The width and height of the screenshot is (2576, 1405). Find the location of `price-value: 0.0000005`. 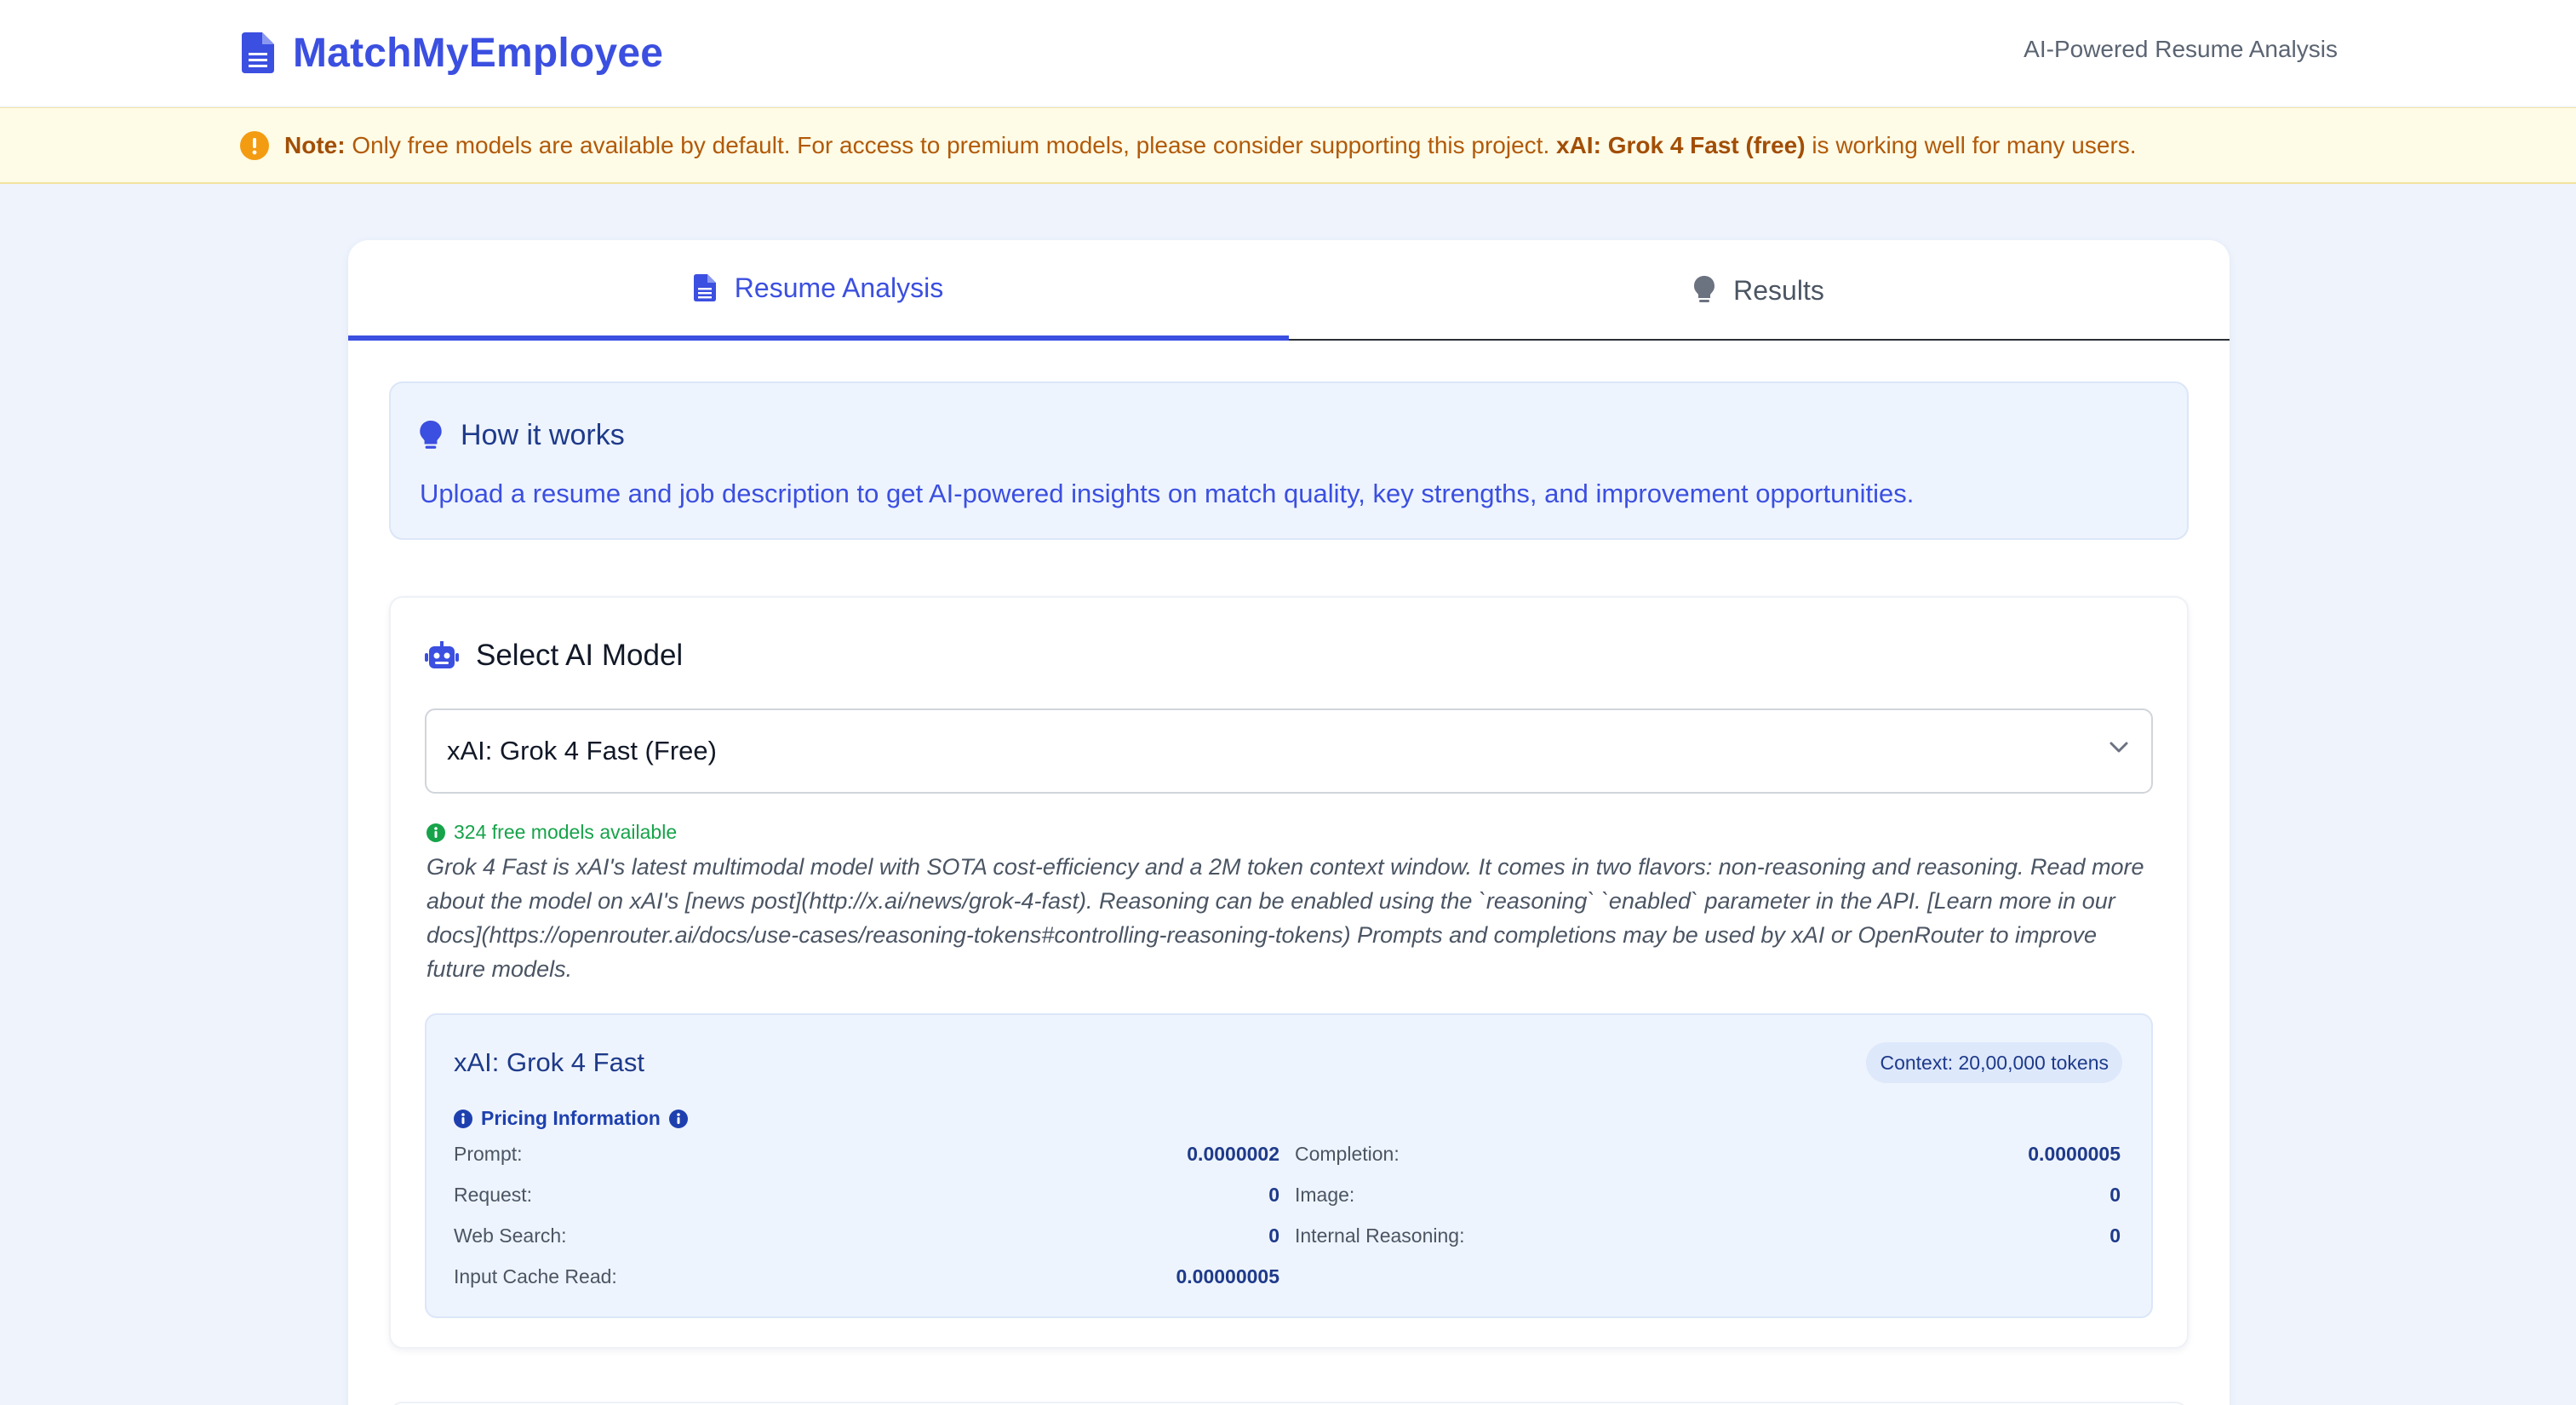

price-value: 0.0000005 is located at coordinates (2074, 1154).